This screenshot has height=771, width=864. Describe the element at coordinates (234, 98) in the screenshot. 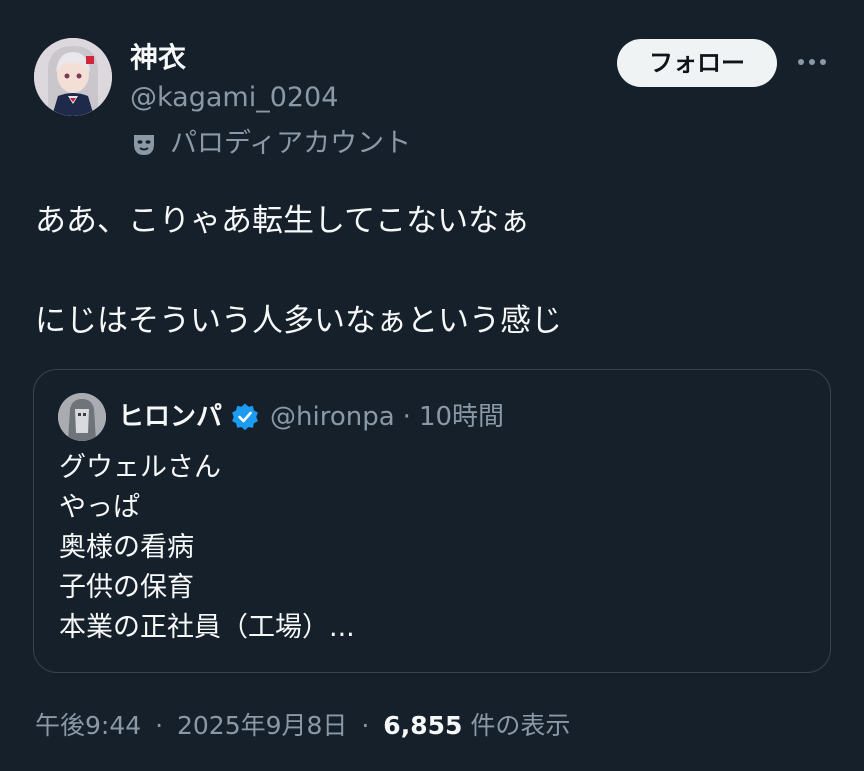

I see `user-handle: @kagami_0204` at that location.